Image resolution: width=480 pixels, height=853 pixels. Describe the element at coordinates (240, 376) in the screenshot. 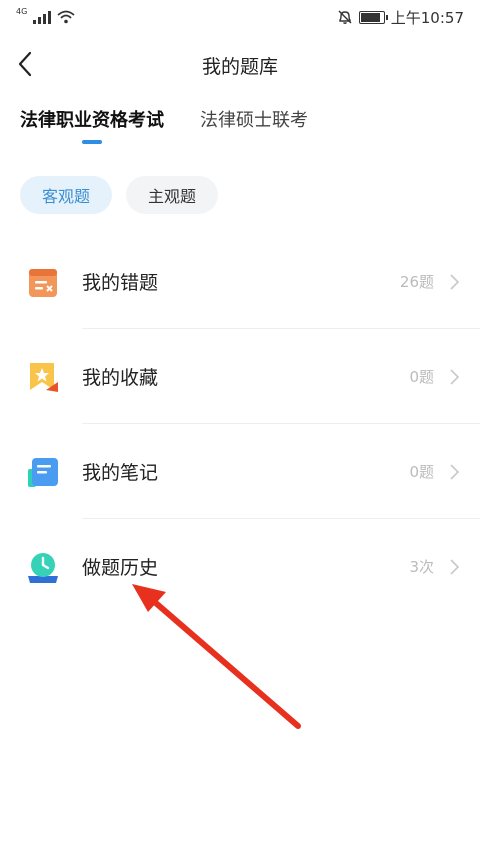

I see `list-item-favorites: 我的收藏 0题` at that location.